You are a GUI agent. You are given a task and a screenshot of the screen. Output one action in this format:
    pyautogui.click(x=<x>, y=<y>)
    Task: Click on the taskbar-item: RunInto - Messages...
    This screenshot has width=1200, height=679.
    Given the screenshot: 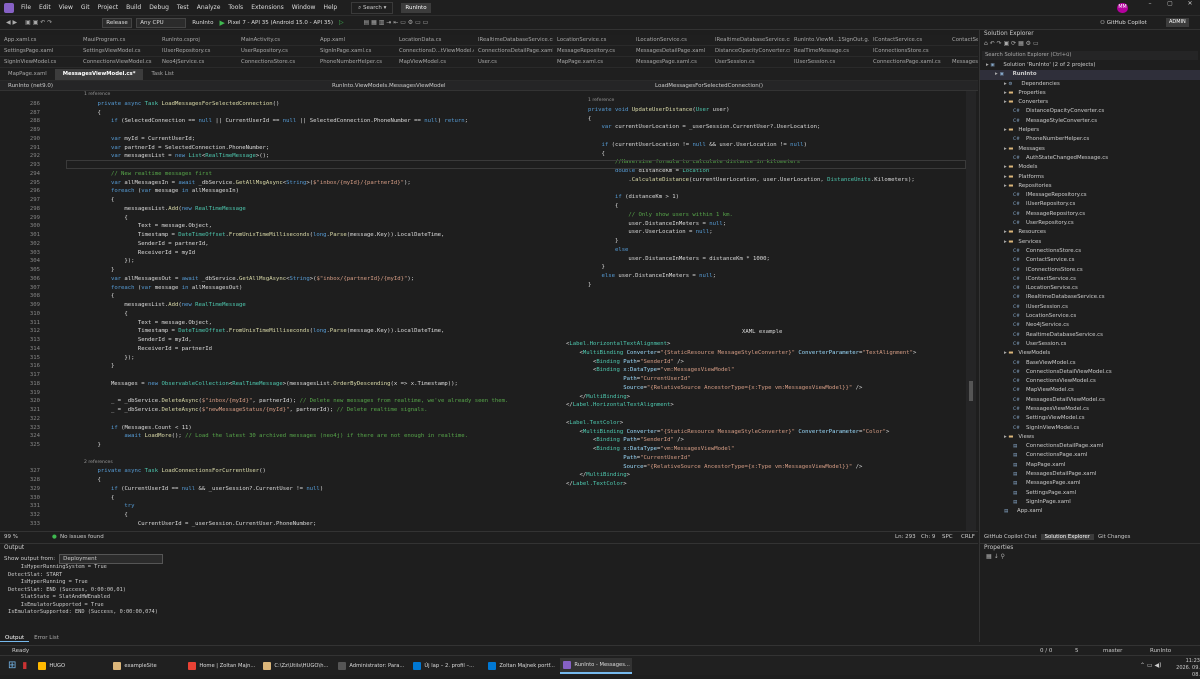 What is the action you would take?
    pyautogui.click(x=596, y=665)
    